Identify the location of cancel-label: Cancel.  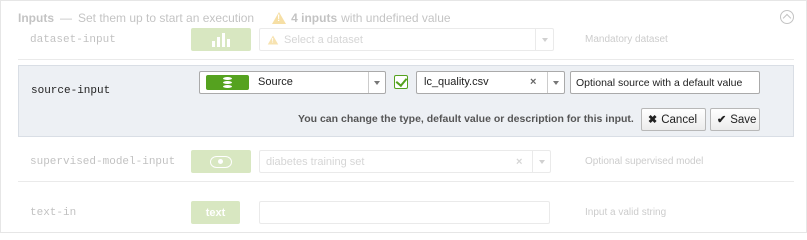
(679, 119).